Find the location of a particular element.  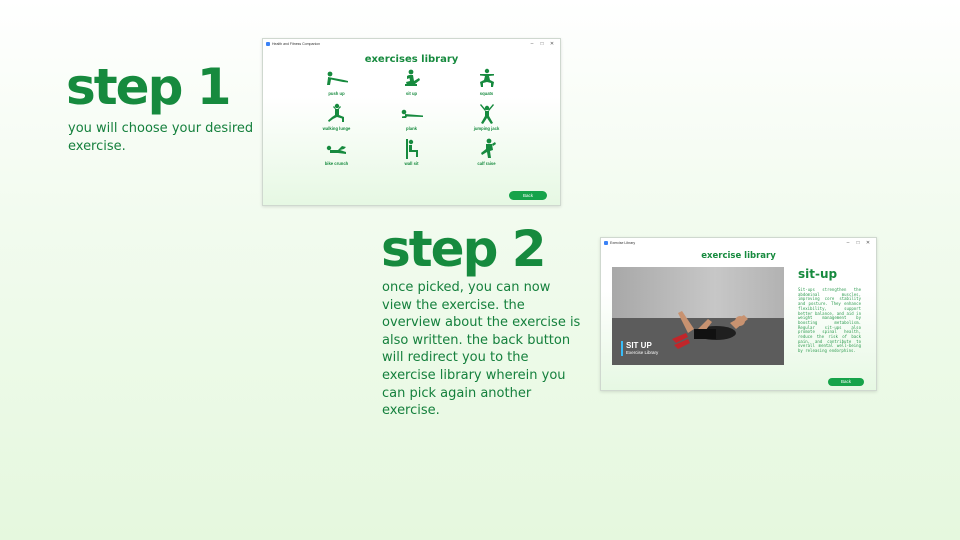

walking-lunge-icon is located at coordinates (335, 112).